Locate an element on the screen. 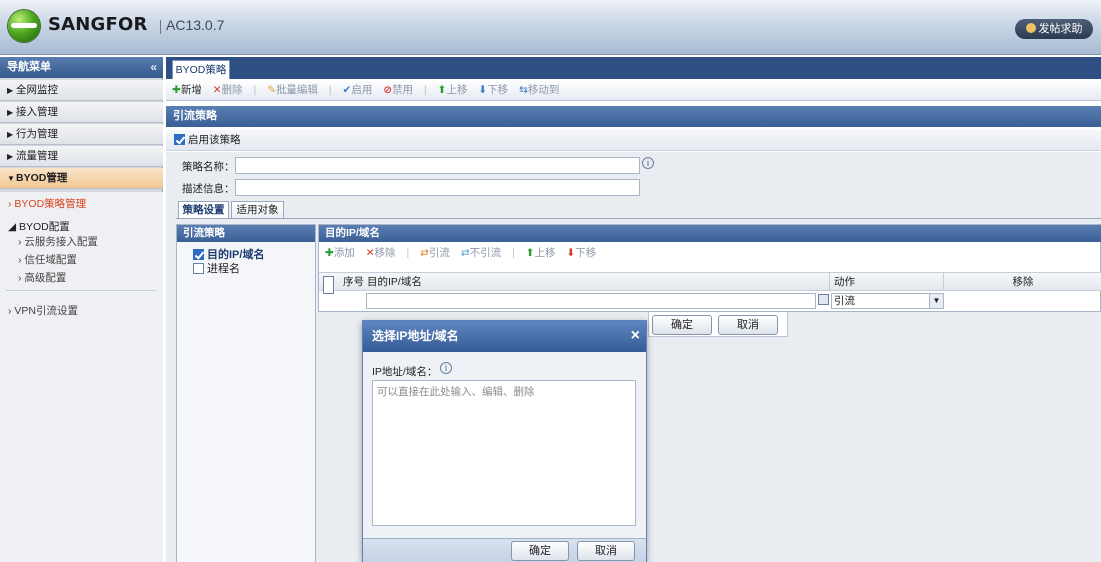  collapse-sidebar-icon: « is located at coordinates (153, 67).